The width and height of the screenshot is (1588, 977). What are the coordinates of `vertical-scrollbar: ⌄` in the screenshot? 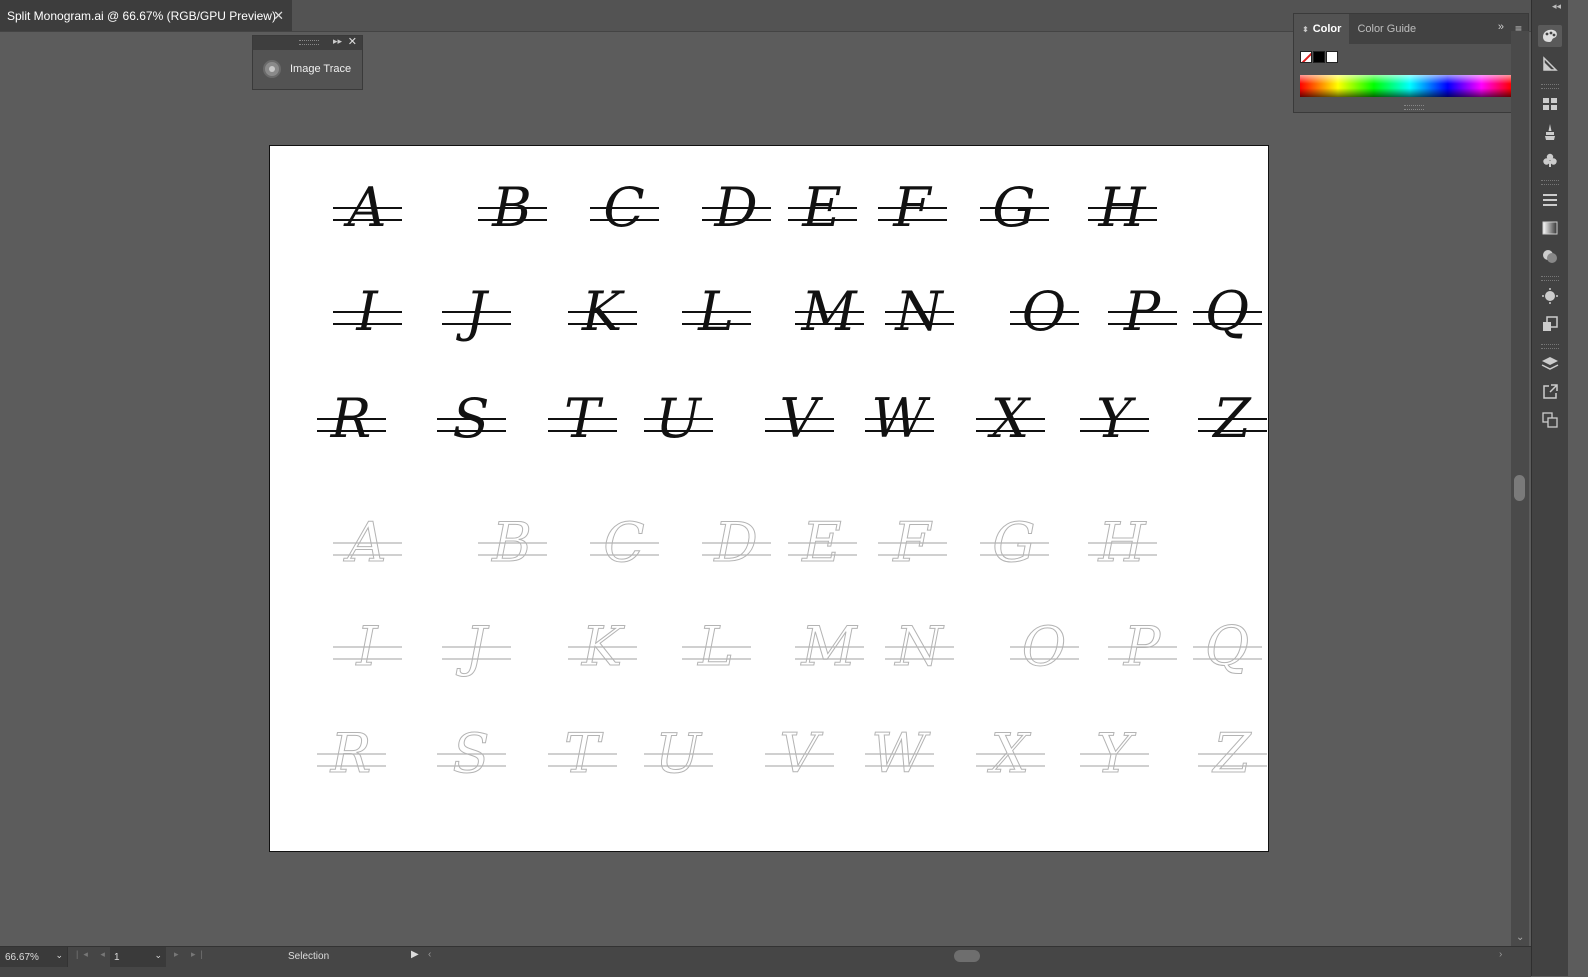 It's located at (1520, 488).